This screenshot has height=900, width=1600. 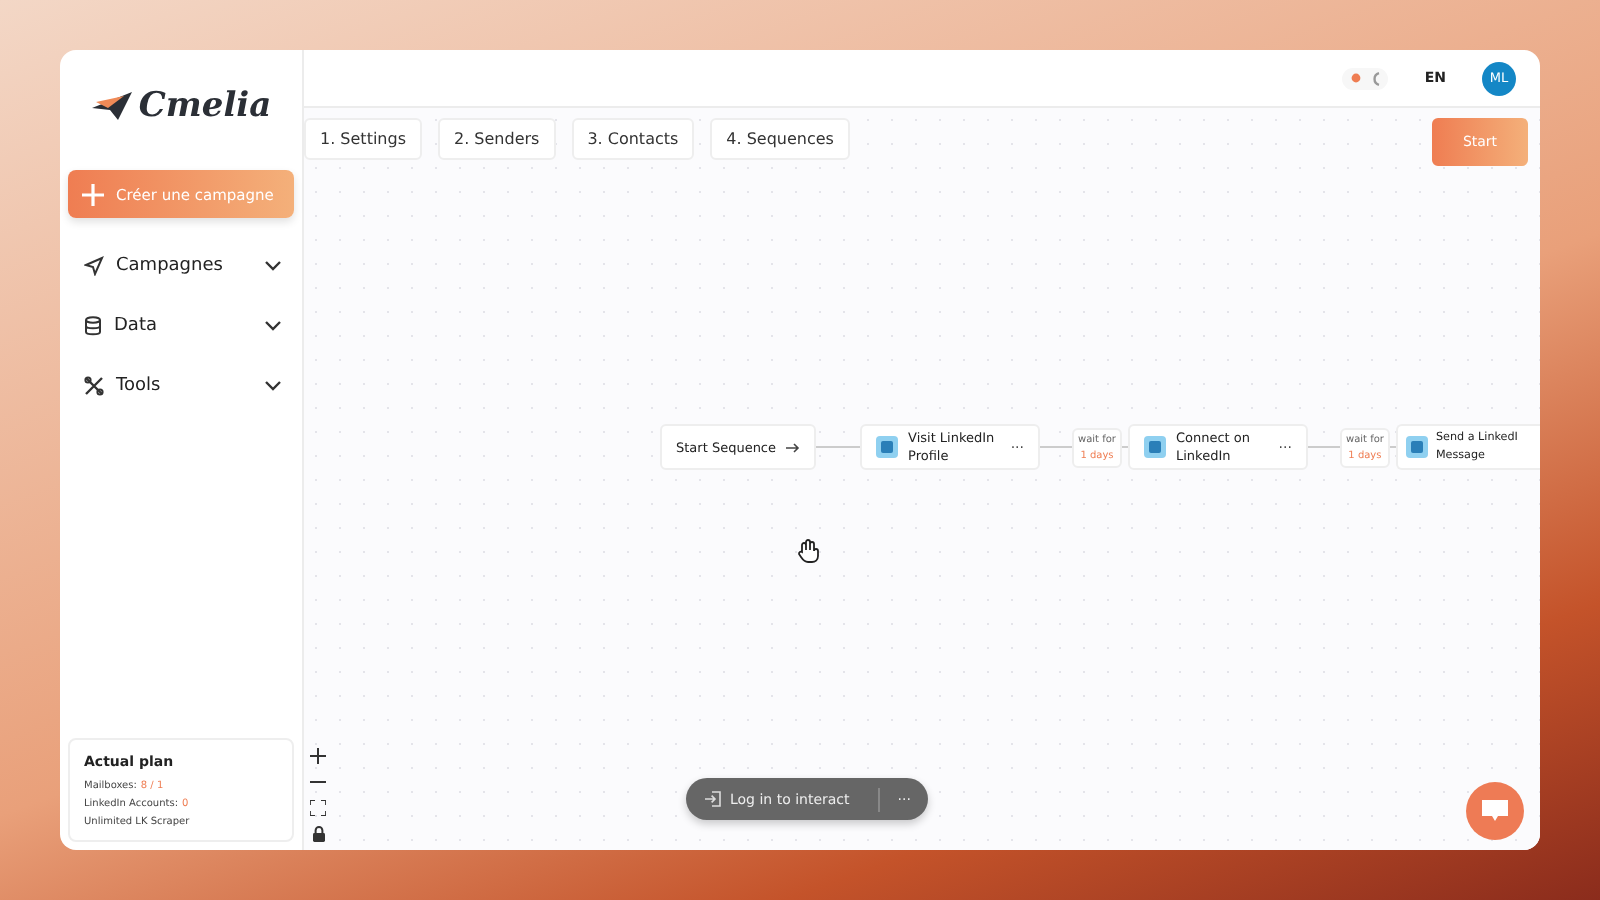 What do you see at coordinates (94, 265) in the screenshot?
I see `send-icon` at bounding box center [94, 265].